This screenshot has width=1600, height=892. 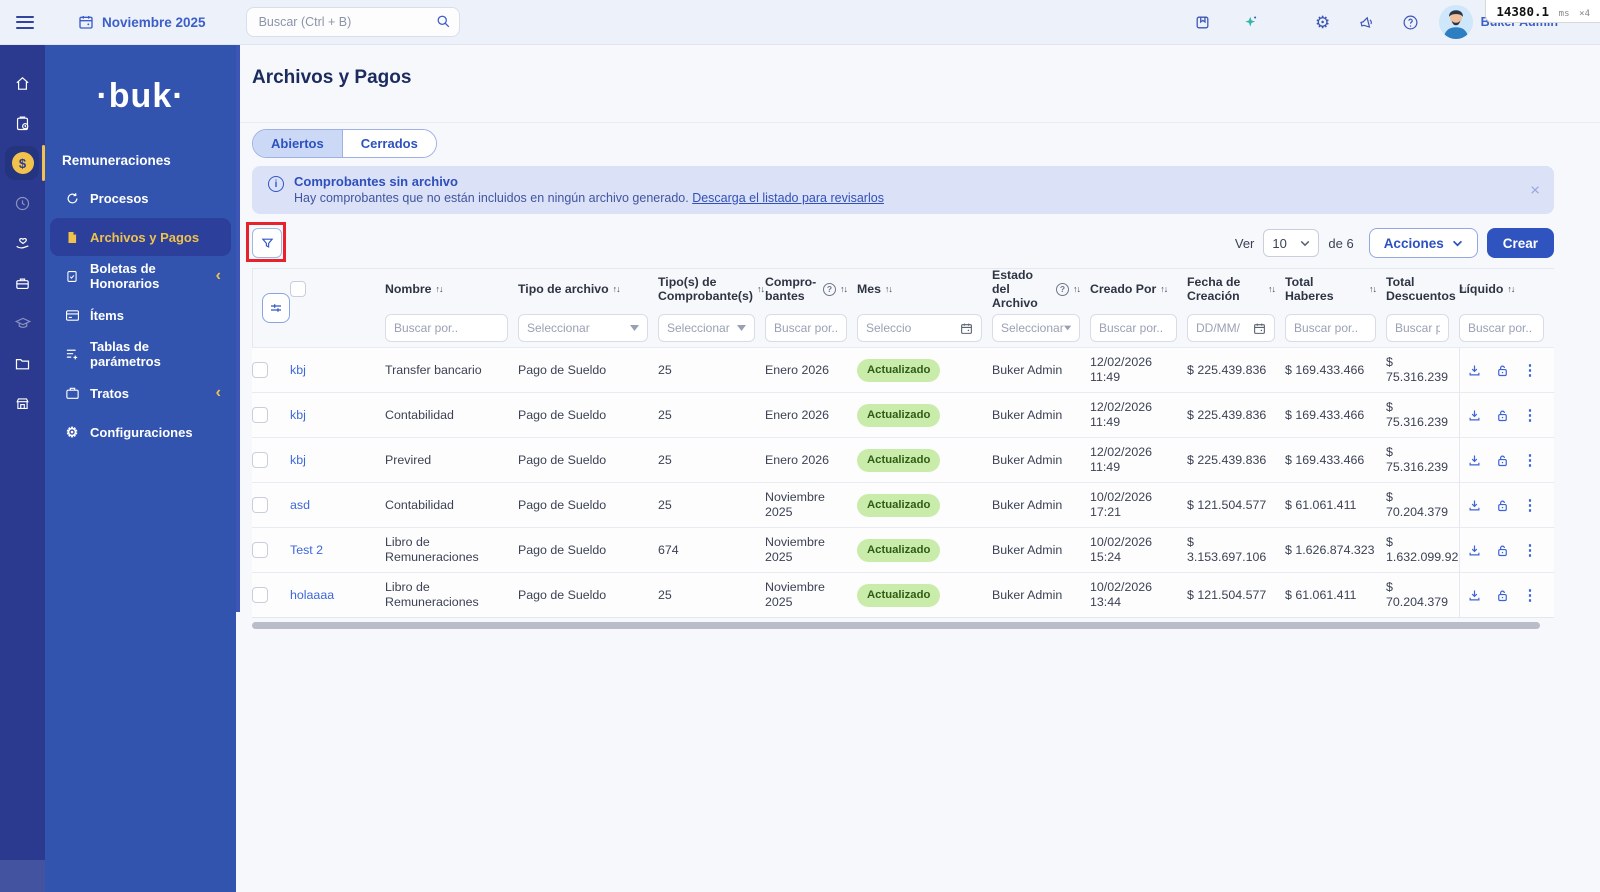 I want to click on filter-mes-date: Seleccio, so click(x=919, y=328).